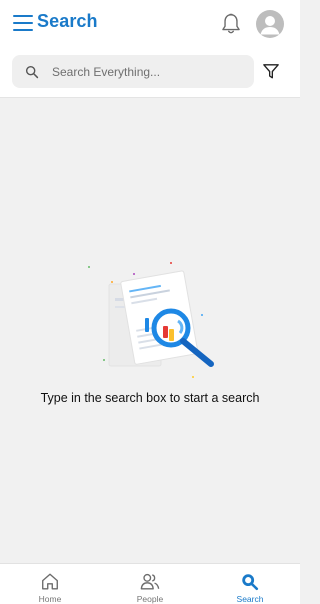  I want to click on search-input, so click(142, 71).